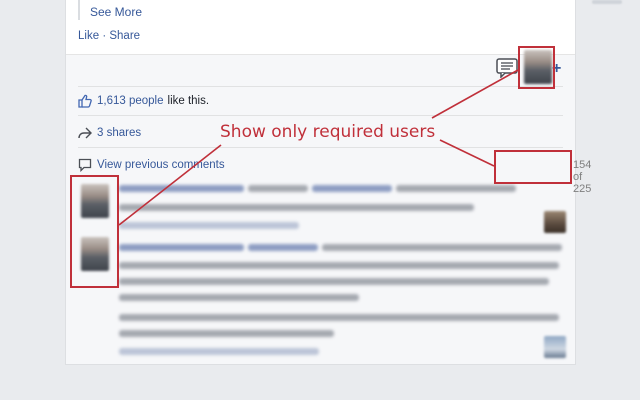 The width and height of the screenshot is (640, 400). Describe the element at coordinates (328, 132) in the screenshot. I see `annotation-label: Show only required users` at that location.